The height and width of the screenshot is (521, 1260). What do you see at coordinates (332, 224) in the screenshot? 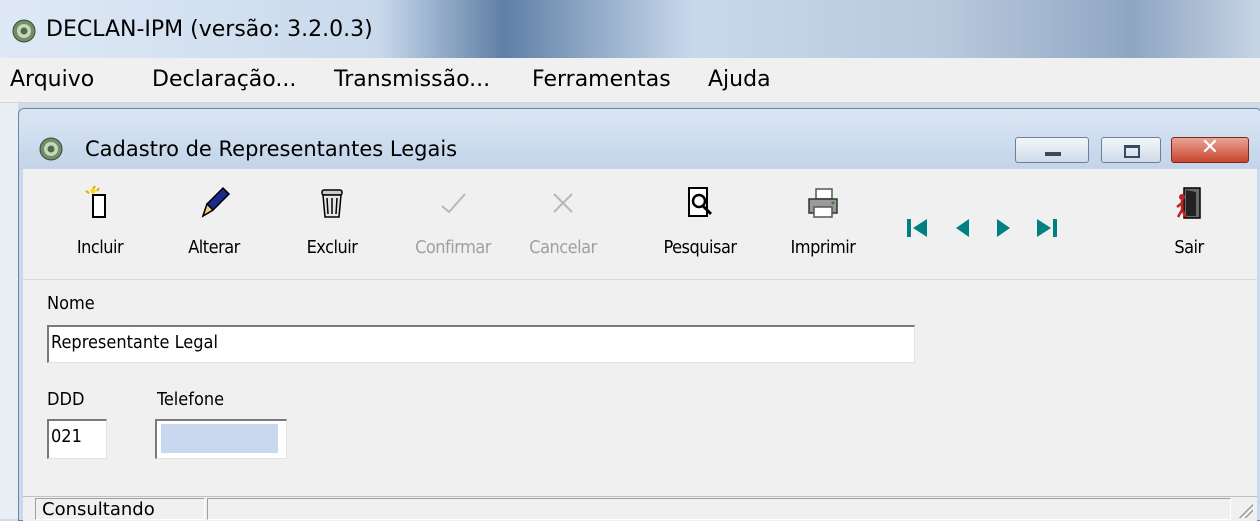
I see `excluir-button: Excluir` at bounding box center [332, 224].